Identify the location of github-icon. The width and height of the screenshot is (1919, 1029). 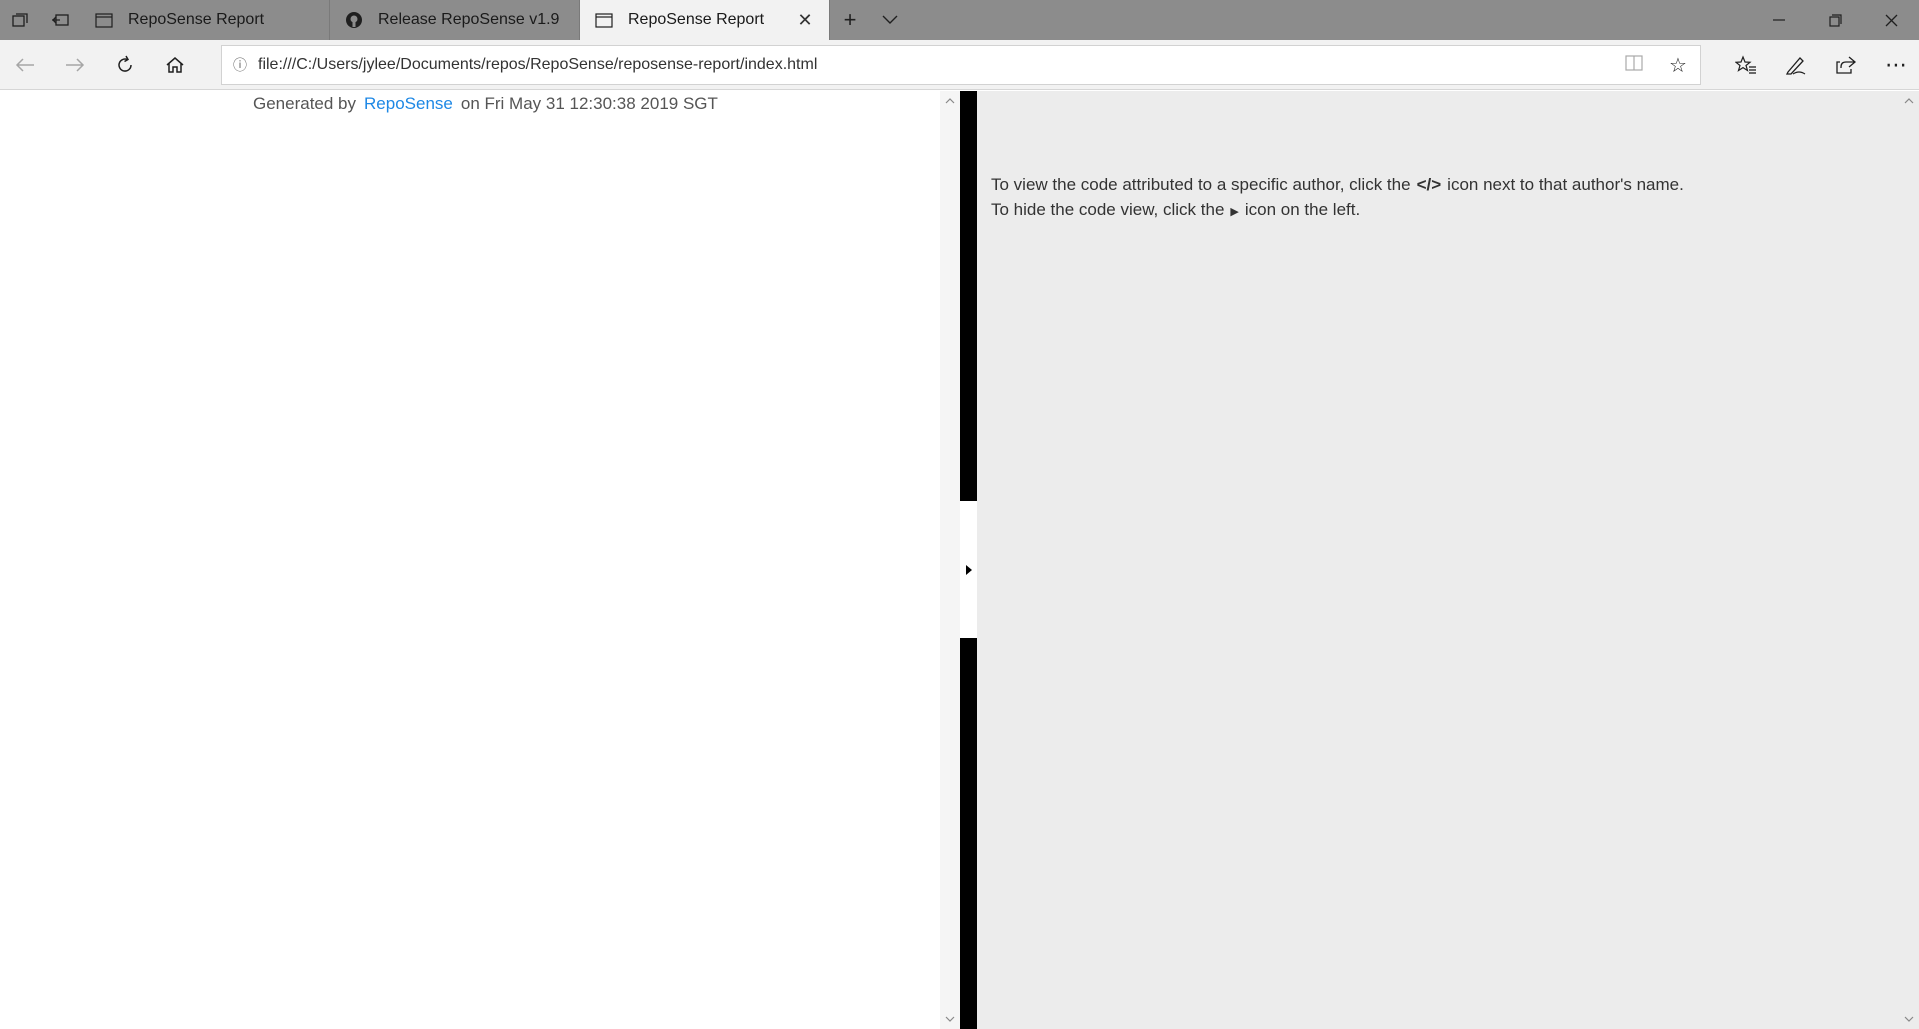
(354, 20).